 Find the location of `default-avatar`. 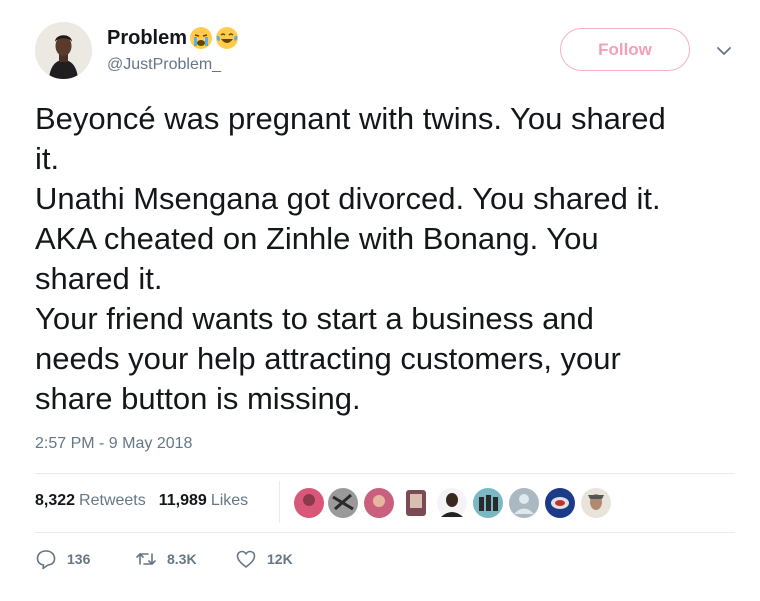

default-avatar is located at coordinates (524, 503).